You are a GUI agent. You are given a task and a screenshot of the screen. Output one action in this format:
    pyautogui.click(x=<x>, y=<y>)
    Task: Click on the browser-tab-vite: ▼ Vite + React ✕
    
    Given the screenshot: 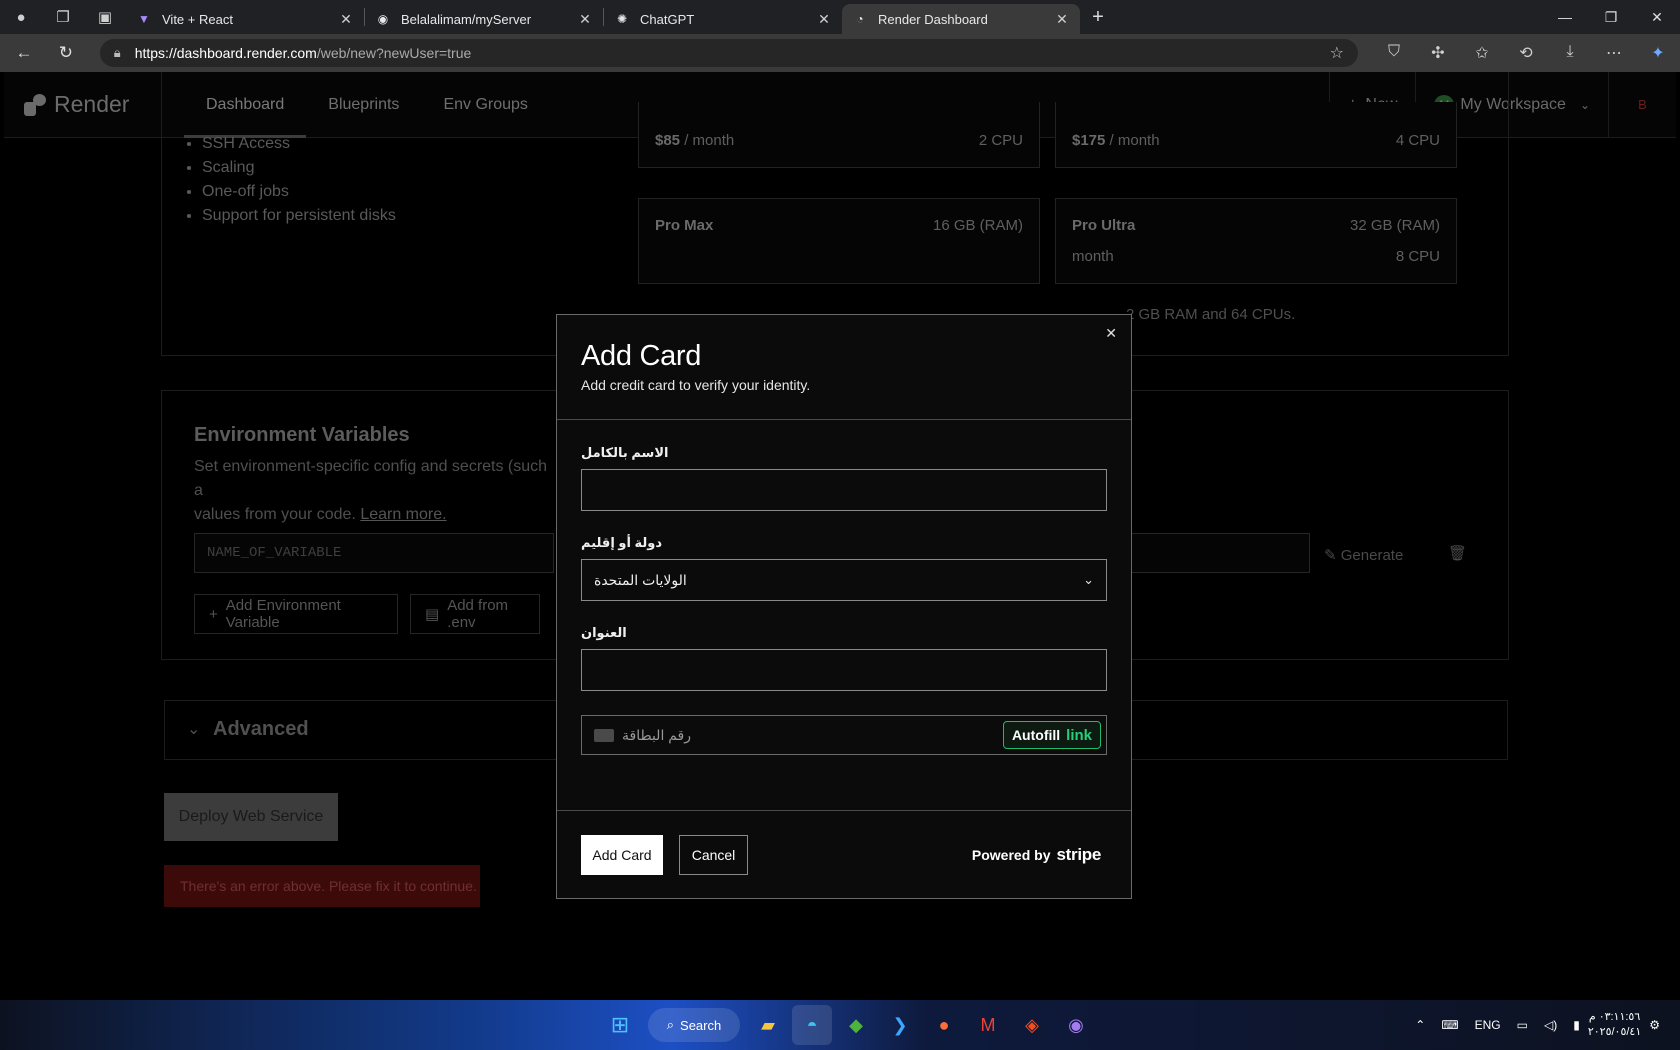 What is the action you would take?
    pyautogui.click(x=245, y=19)
    